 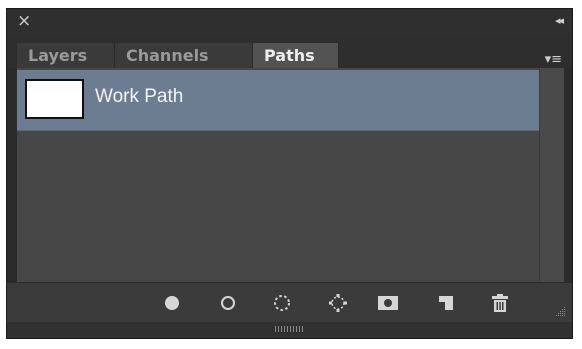 What do you see at coordinates (24, 21) in the screenshot?
I see `close-icon: ×` at bounding box center [24, 21].